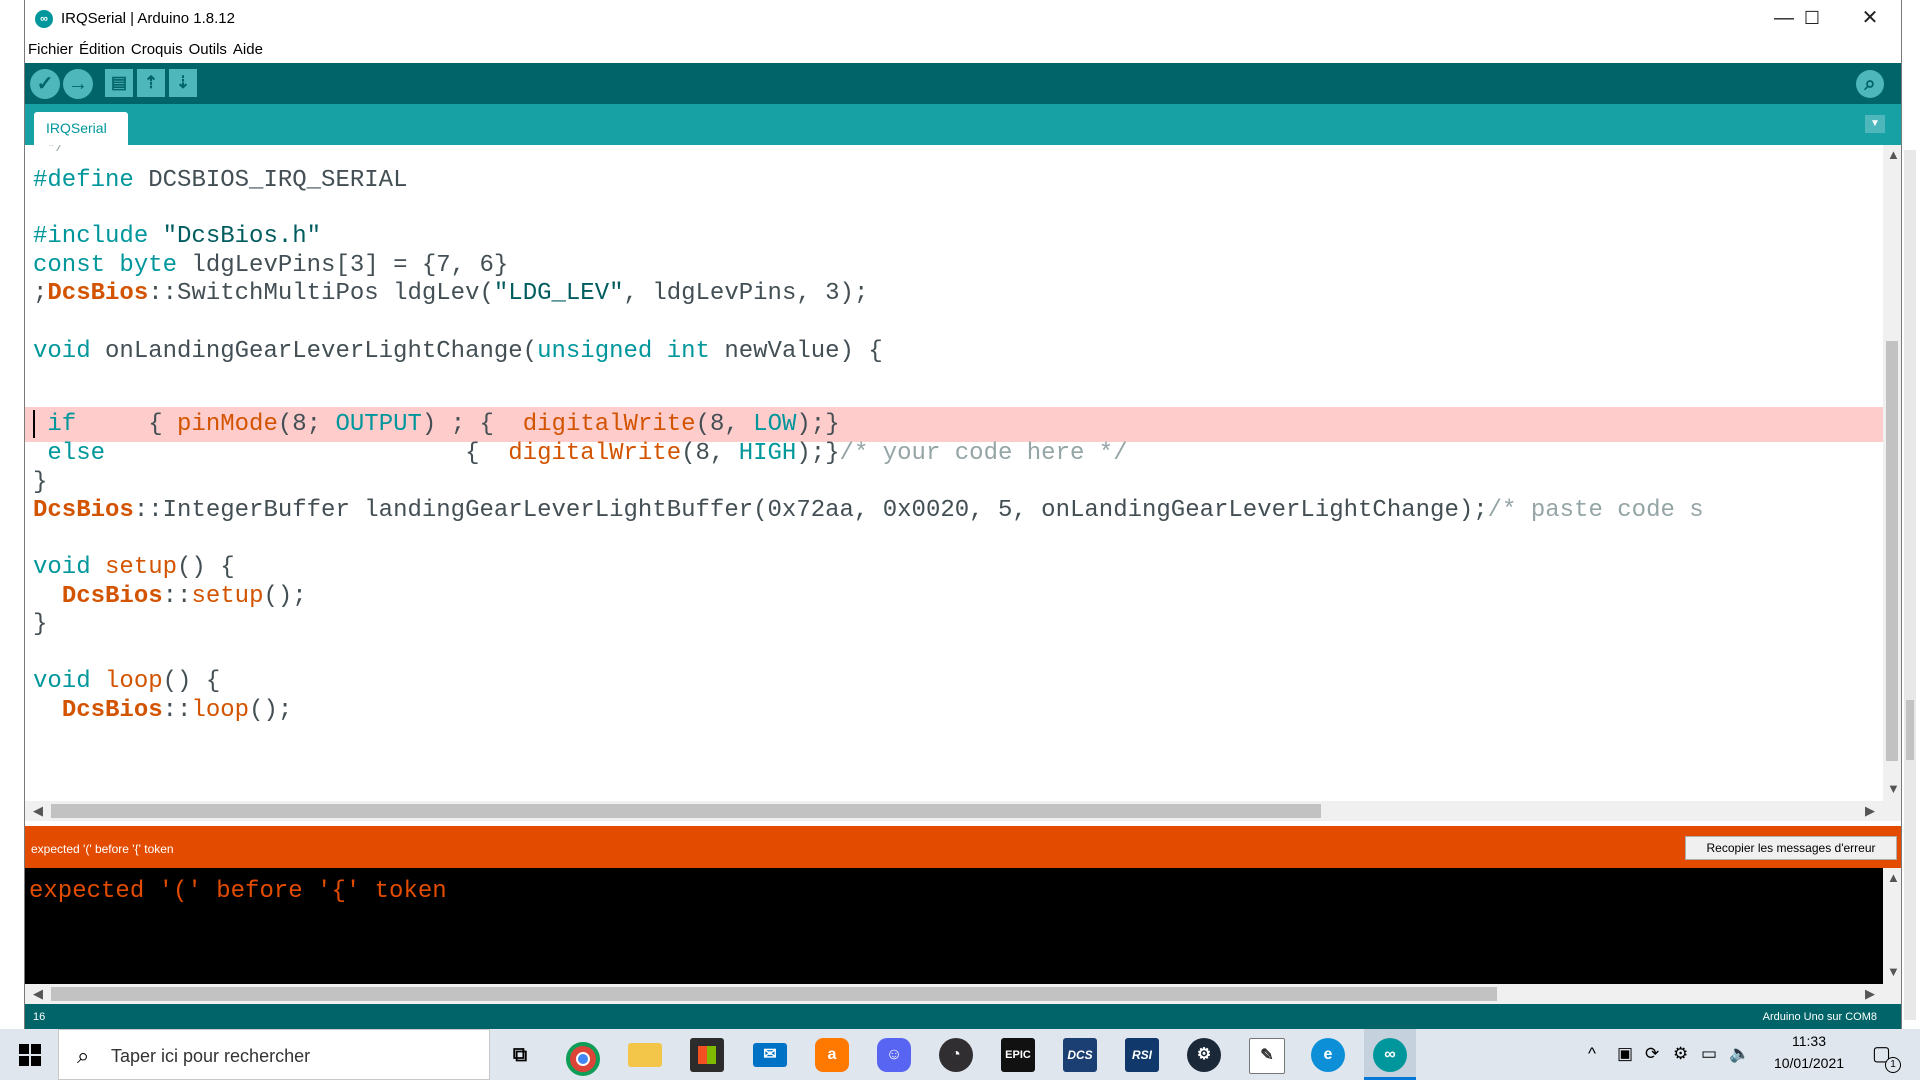  What do you see at coordinates (45, 84) in the screenshot?
I see `verify-icon: ✓` at bounding box center [45, 84].